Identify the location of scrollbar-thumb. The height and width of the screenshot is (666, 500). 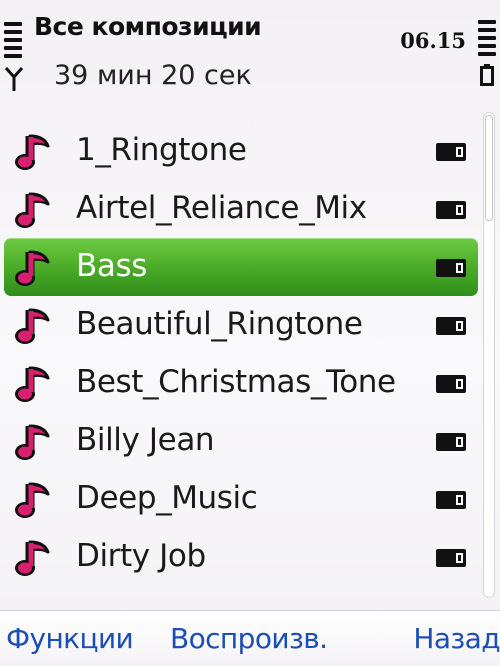
(489, 168).